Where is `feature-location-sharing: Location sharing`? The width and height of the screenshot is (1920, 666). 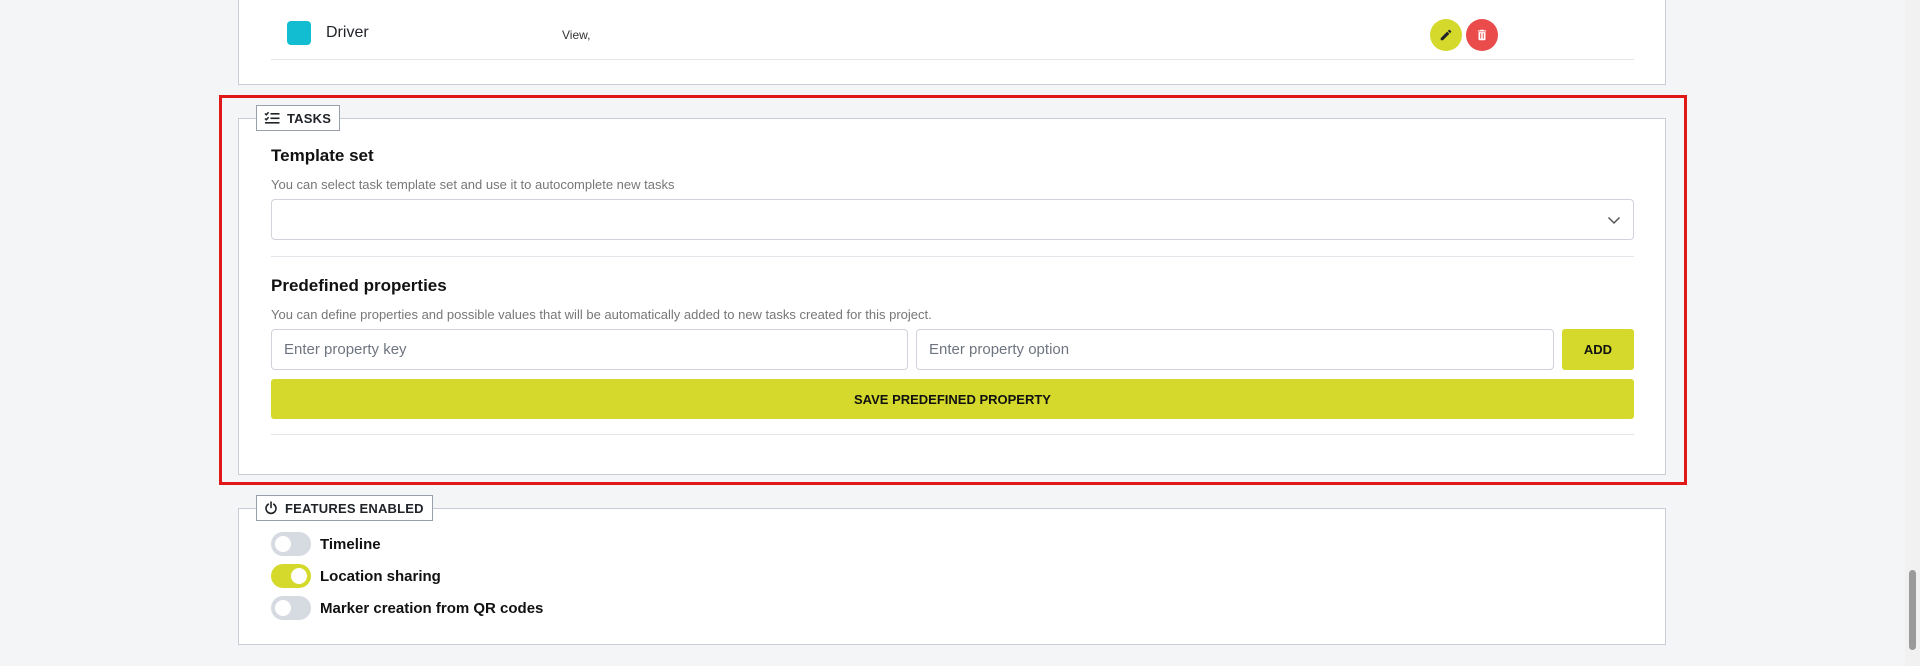 feature-location-sharing: Location sharing is located at coordinates (356, 576).